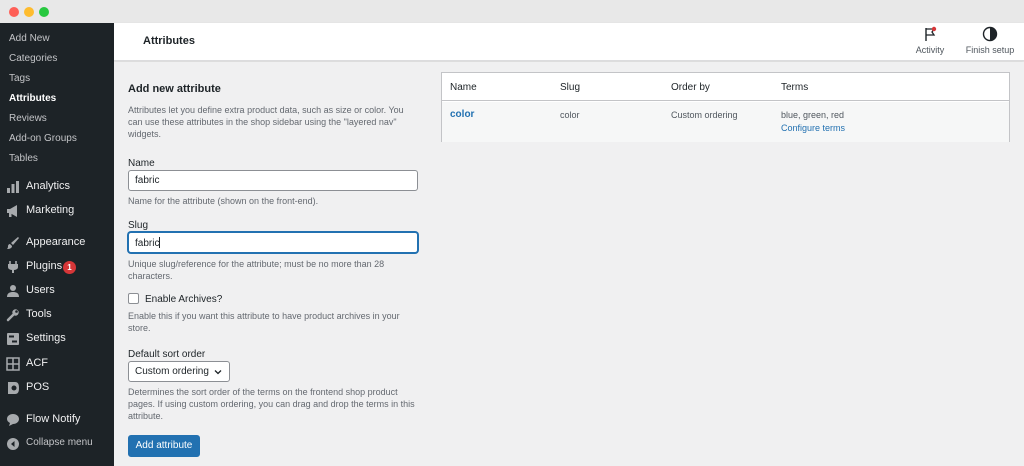 The height and width of the screenshot is (466, 1024). Describe the element at coordinates (13, 187) in the screenshot. I see `chart-icon` at that location.